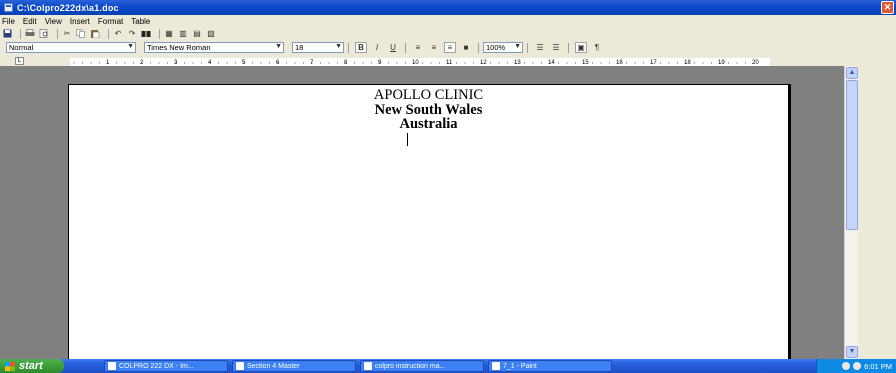  What do you see at coordinates (140, 21) in the screenshot?
I see `menu-table: Table` at bounding box center [140, 21].